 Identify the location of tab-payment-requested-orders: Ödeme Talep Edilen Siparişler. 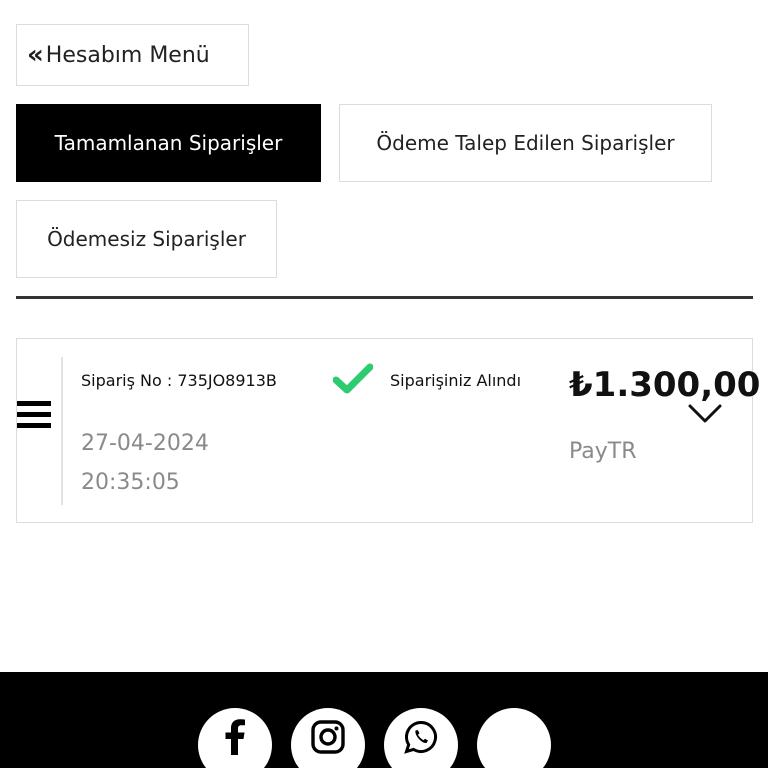
(525, 143).